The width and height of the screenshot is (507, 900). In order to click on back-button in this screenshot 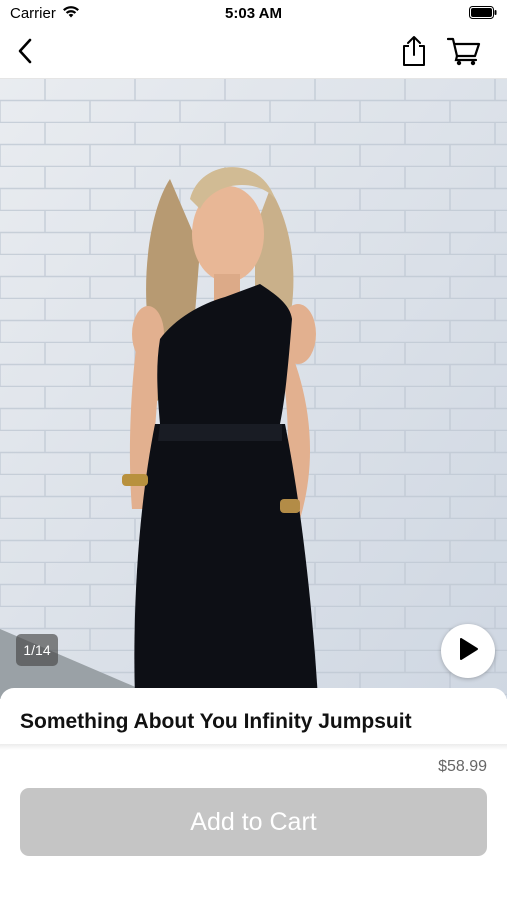, I will do `click(25, 53)`.